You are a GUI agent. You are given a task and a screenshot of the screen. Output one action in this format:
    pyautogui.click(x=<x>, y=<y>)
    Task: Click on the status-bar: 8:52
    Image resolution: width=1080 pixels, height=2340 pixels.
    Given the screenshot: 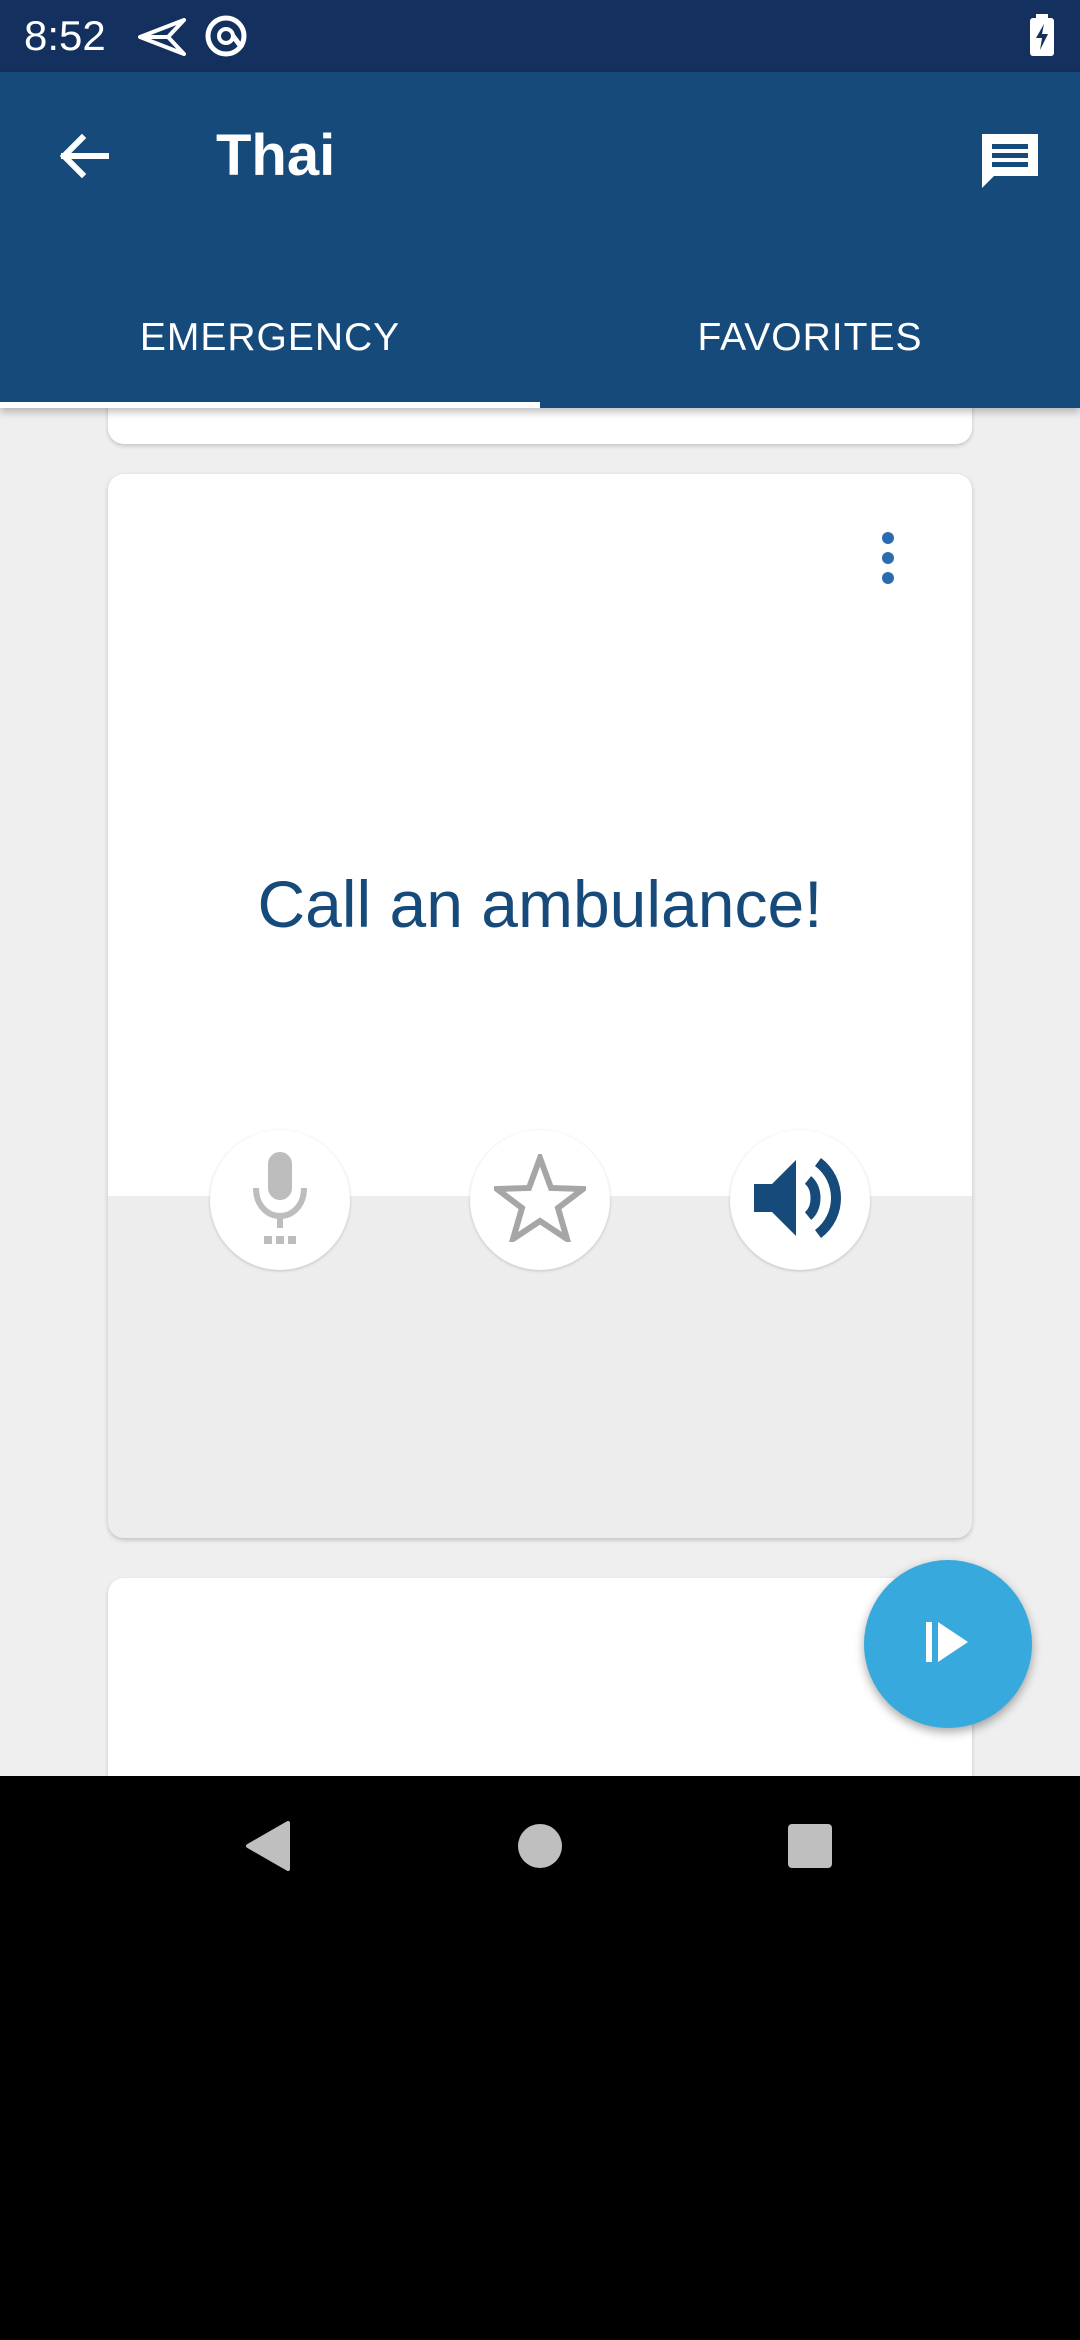 What is the action you would take?
    pyautogui.click(x=540, y=36)
    